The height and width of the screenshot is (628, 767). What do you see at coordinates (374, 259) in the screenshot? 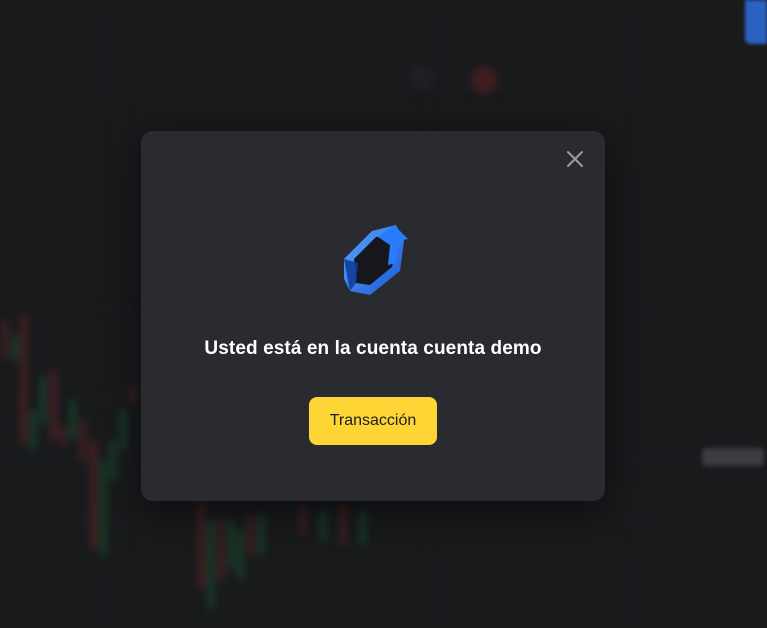
I see `shield-arrow-logo-icon` at bounding box center [374, 259].